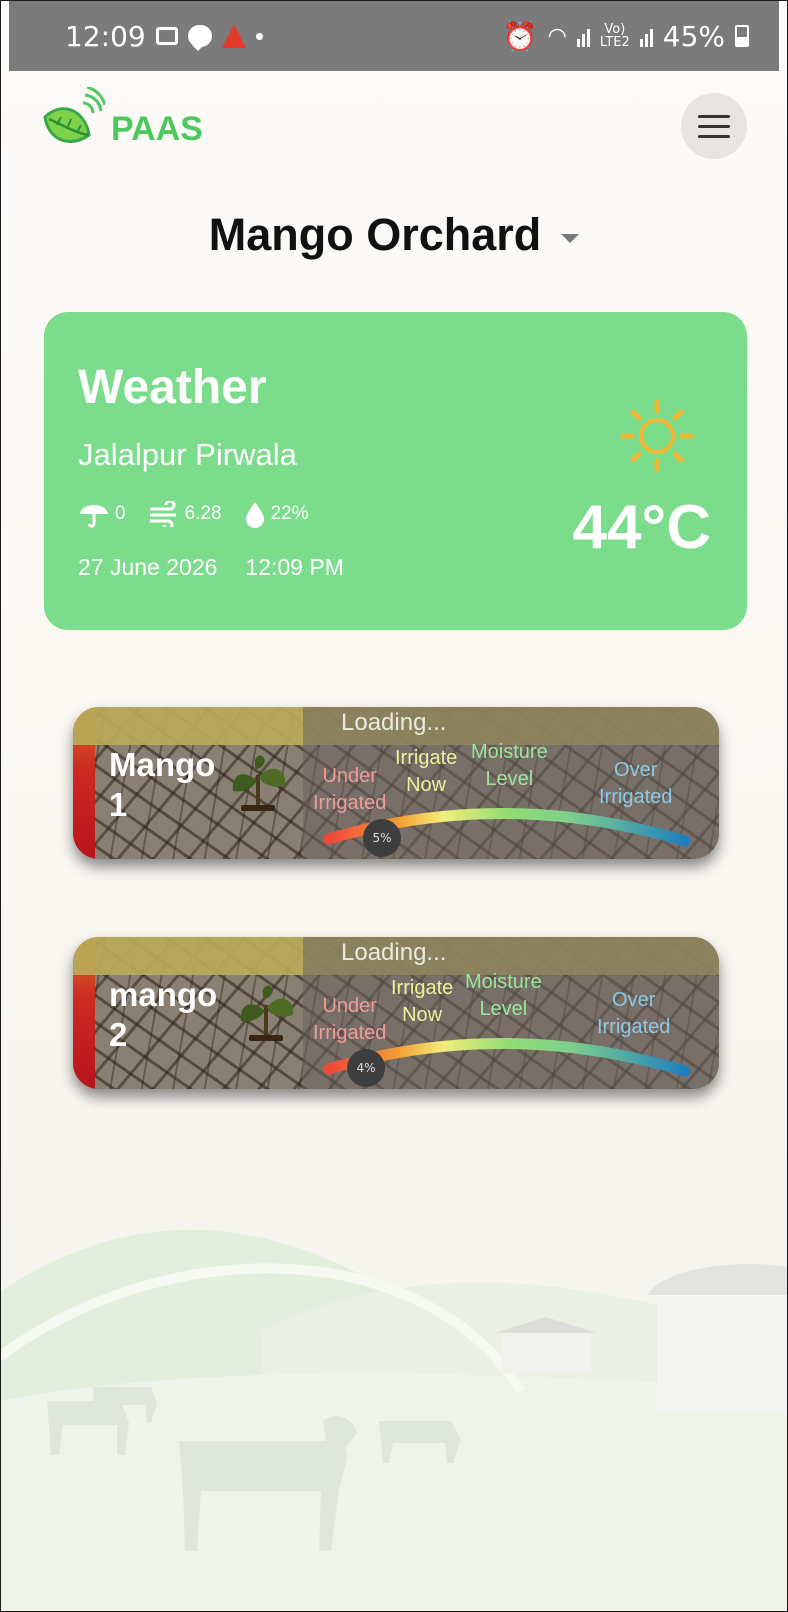  Describe the element at coordinates (187, 454) in the screenshot. I see `weather-location: Jalalpur Pirwala` at that location.